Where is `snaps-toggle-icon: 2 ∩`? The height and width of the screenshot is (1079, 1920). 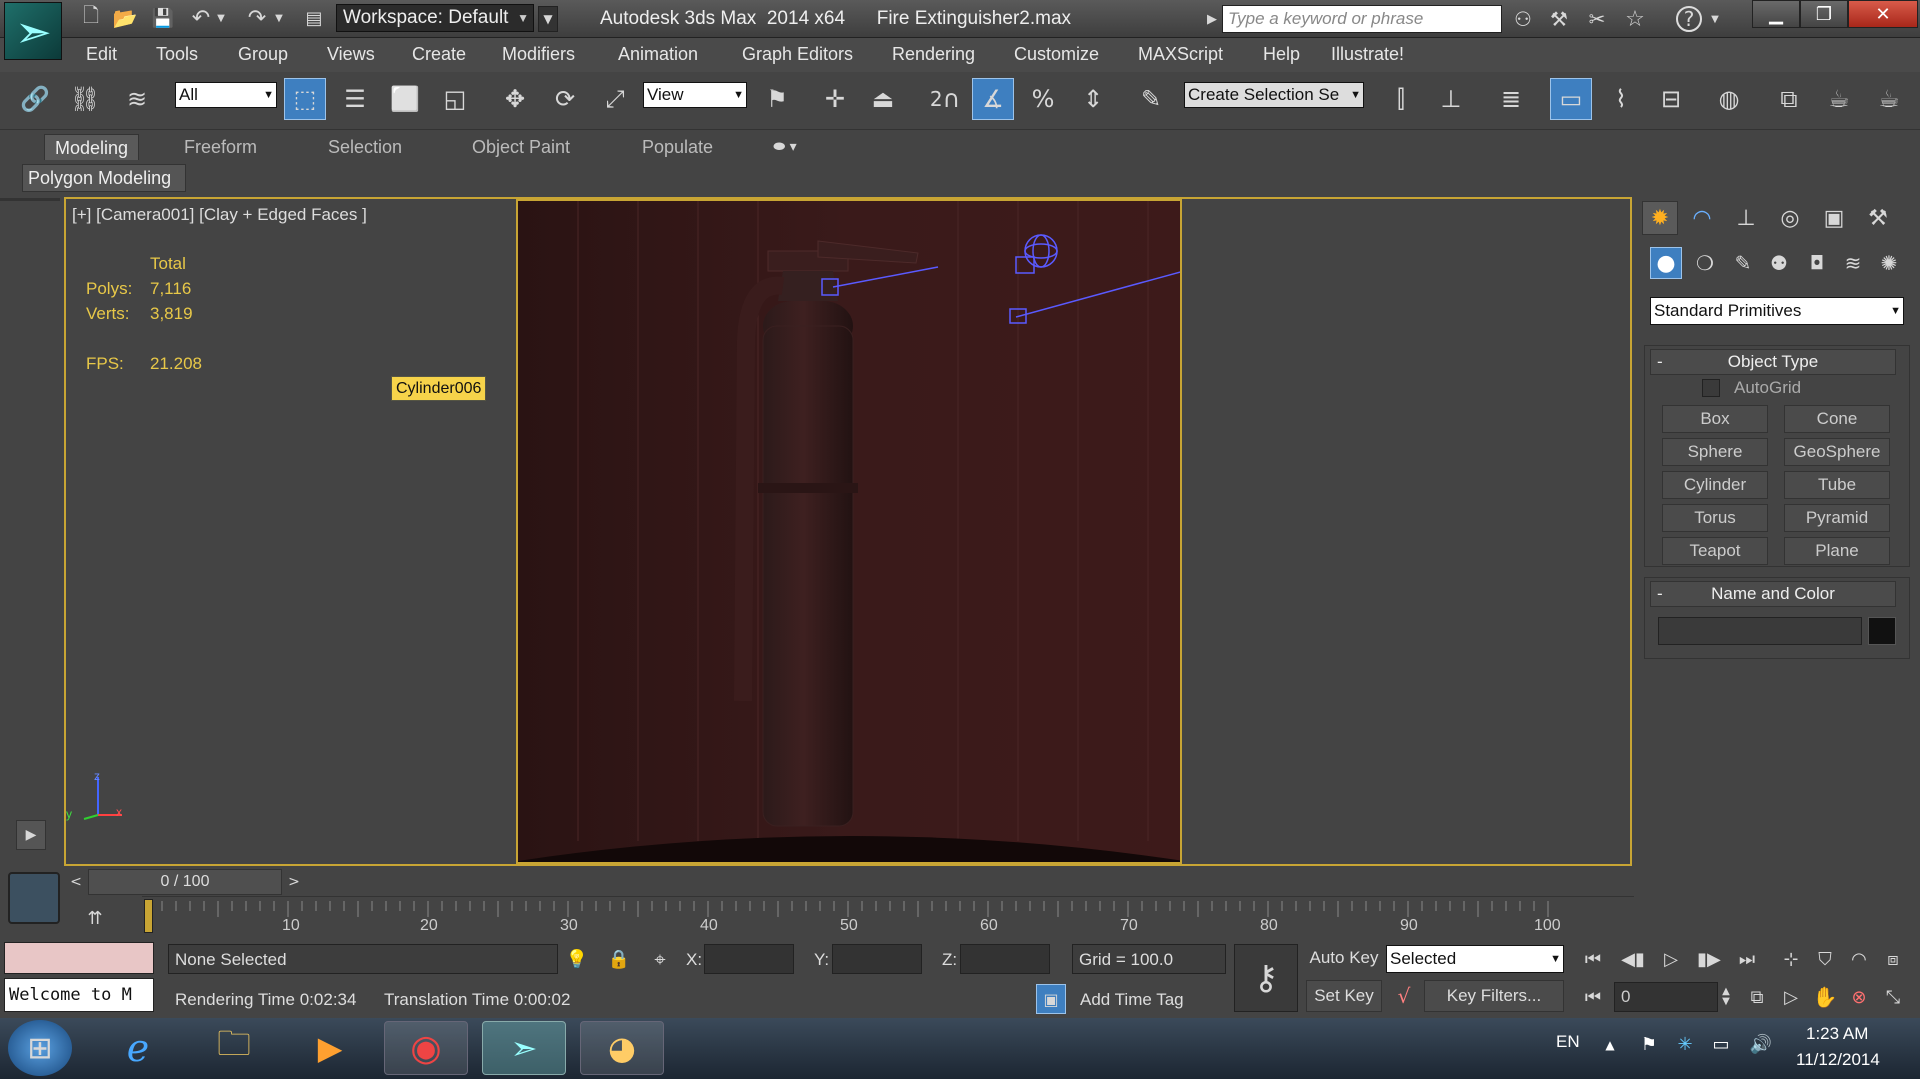
snaps-toggle-icon: 2 ∩ is located at coordinates (945, 99).